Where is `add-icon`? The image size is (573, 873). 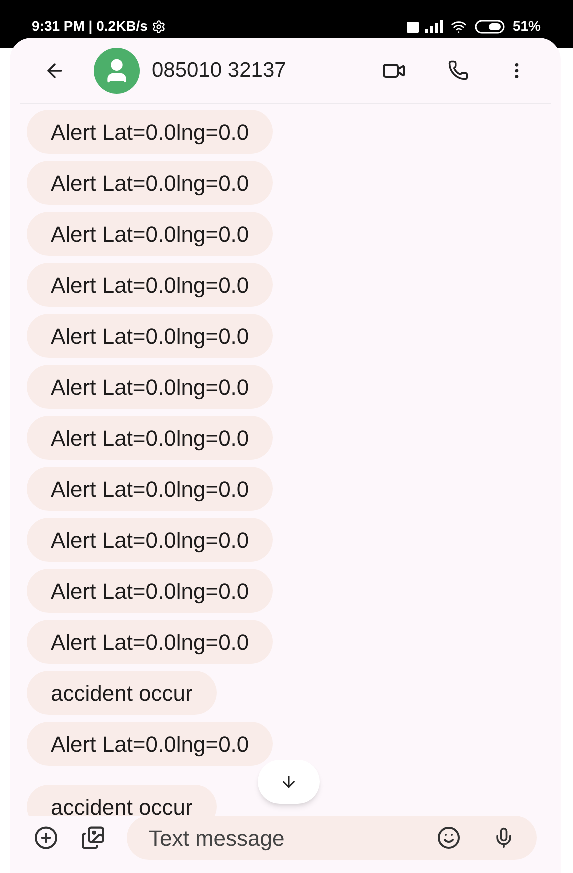 add-icon is located at coordinates (46, 838).